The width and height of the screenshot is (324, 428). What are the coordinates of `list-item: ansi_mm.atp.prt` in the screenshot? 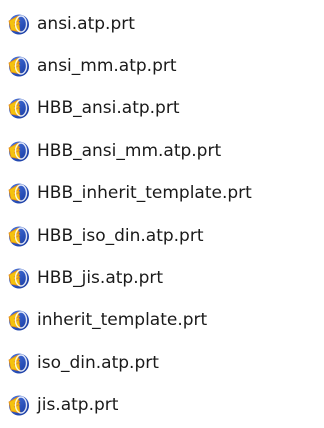 It's located at (163, 66).